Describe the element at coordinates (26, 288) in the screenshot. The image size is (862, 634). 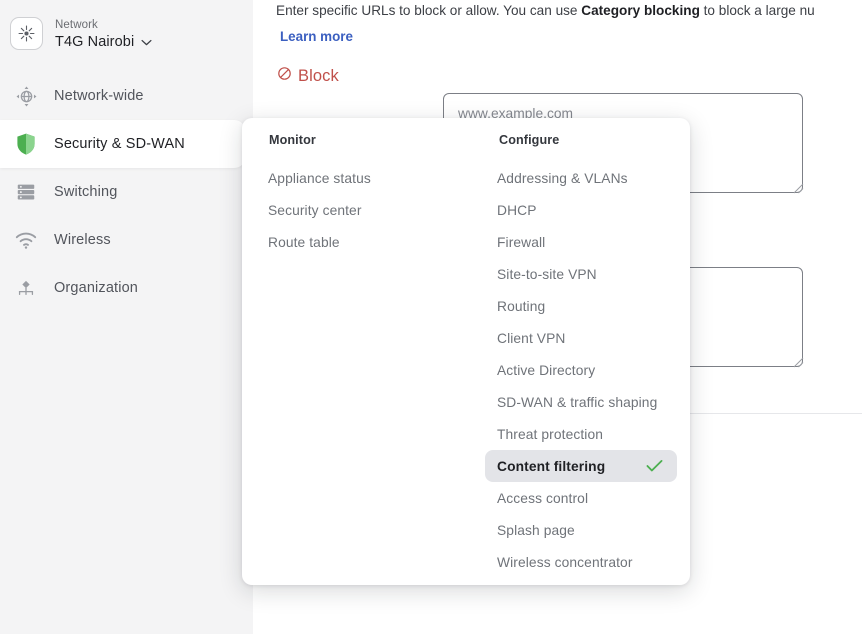
I see `org-tree-icon` at that location.